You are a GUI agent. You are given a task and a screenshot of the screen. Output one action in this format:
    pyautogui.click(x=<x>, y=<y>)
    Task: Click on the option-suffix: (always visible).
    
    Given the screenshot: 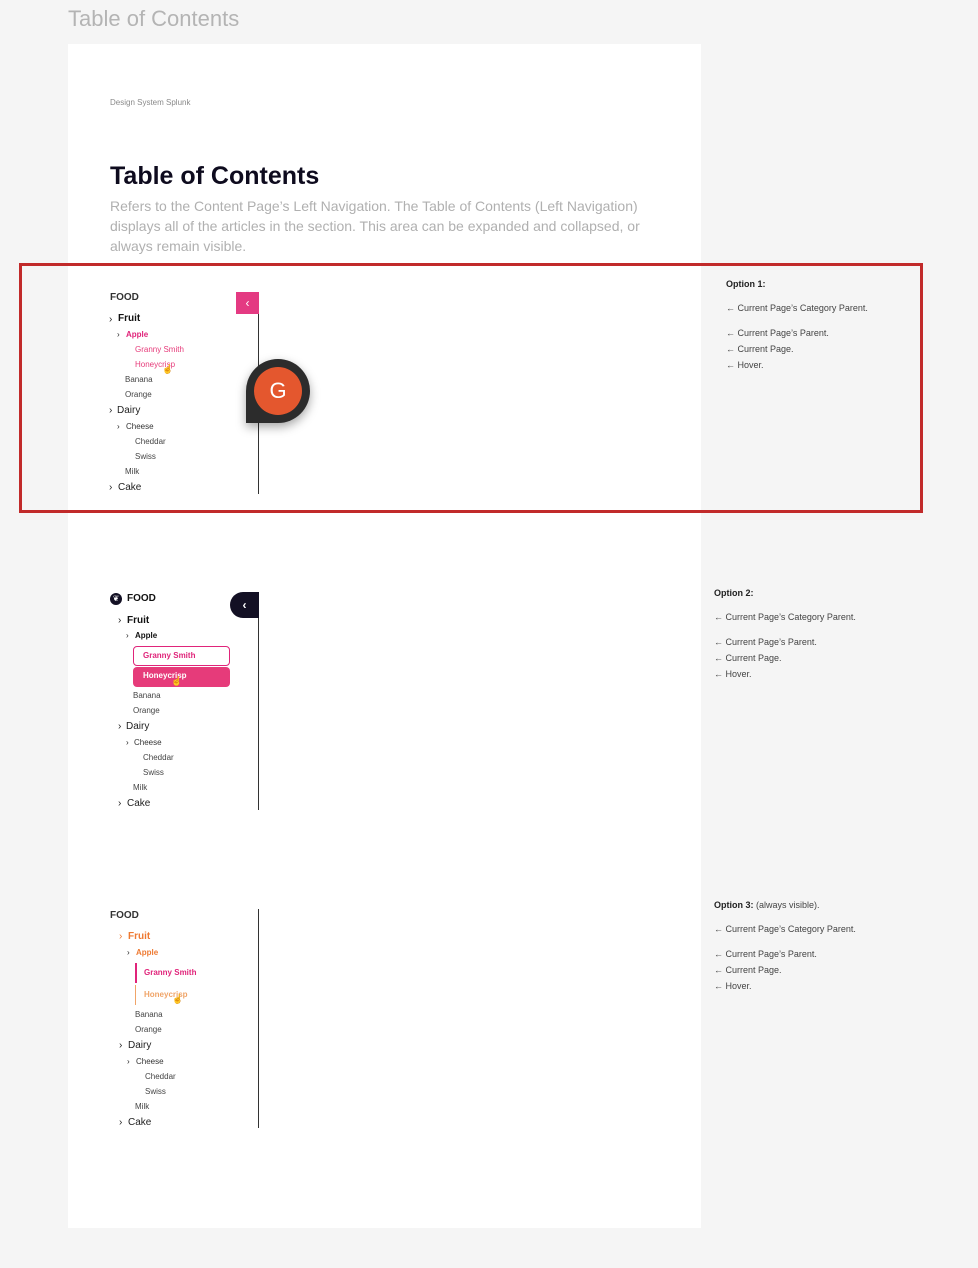 What is the action you would take?
    pyautogui.click(x=786, y=905)
    